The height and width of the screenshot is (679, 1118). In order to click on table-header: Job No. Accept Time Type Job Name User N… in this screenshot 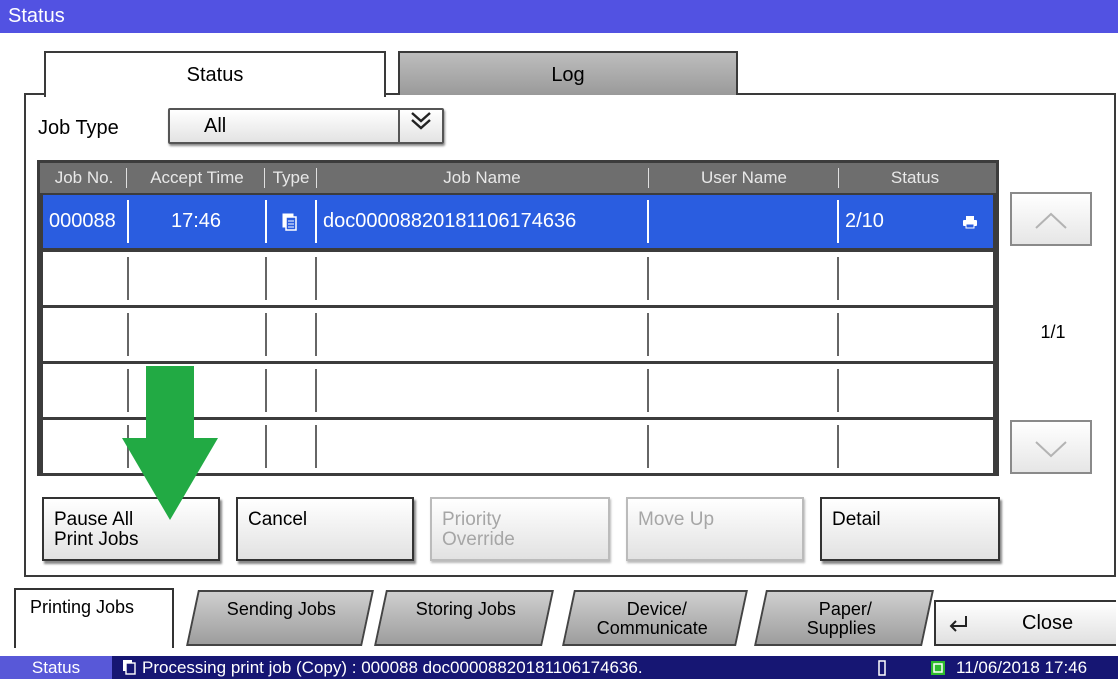, I will do `click(518, 178)`.